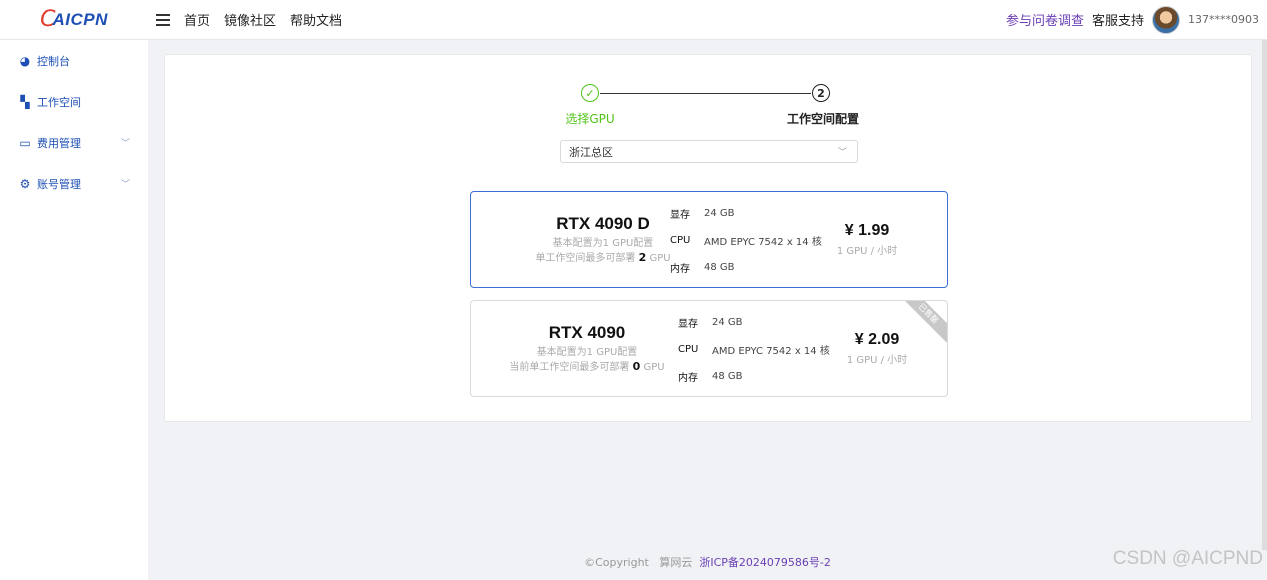  I want to click on region-select: 浙江总区 ﹀, so click(709, 151).